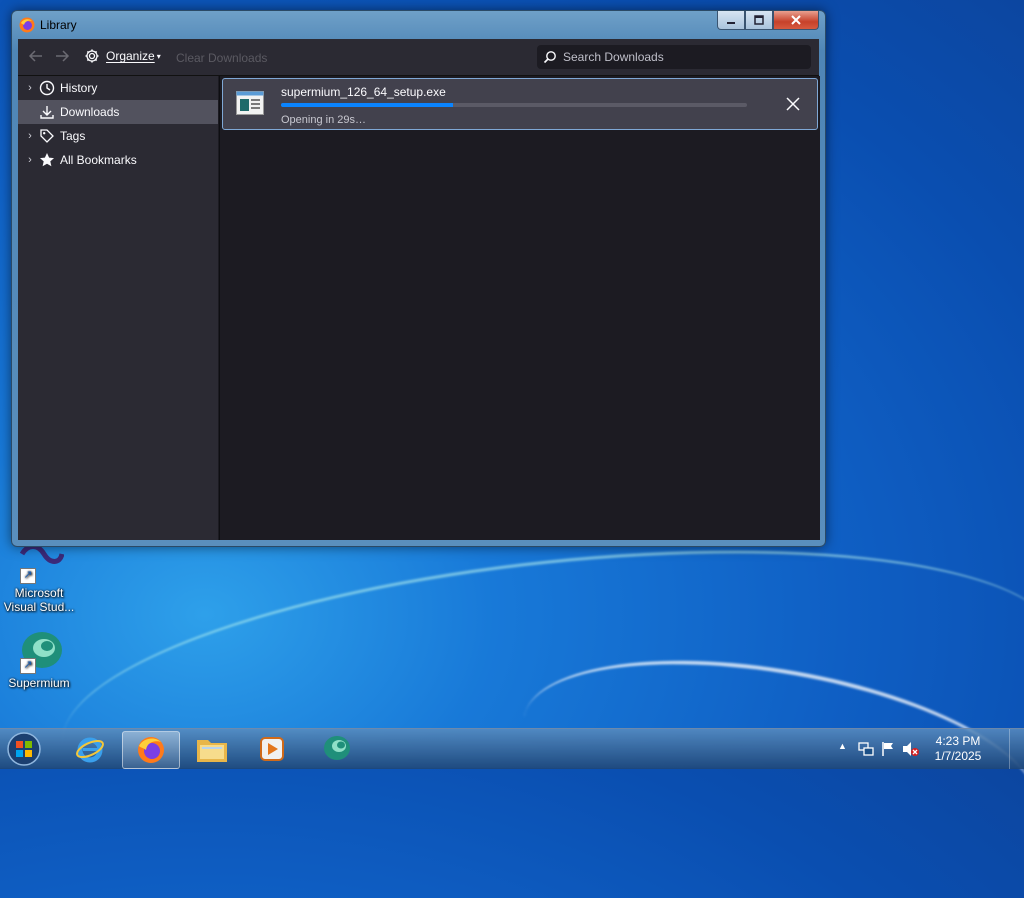 This screenshot has width=1024, height=898. Describe the element at coordinates (363, 92) in the screenshot. I see `download-filename: supermium_126_64_setup.exe` at that location.